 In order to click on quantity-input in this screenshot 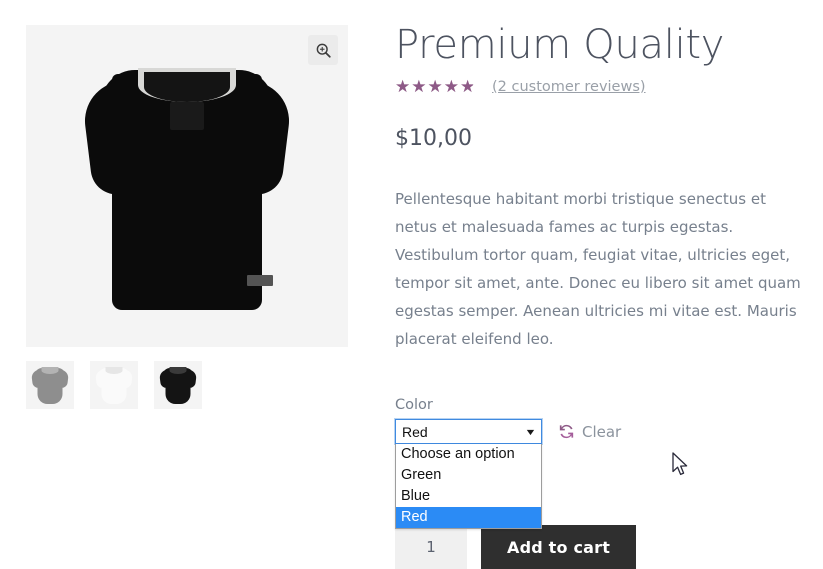, I will do `click(431, 547)`.